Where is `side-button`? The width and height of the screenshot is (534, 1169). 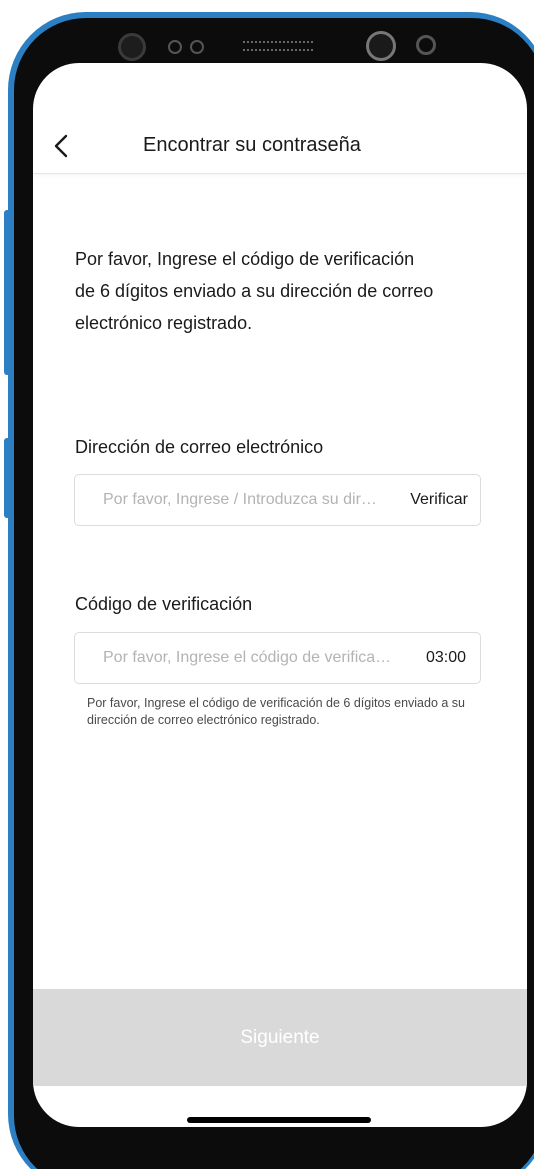
side-button is located at coordinates (8, 478).